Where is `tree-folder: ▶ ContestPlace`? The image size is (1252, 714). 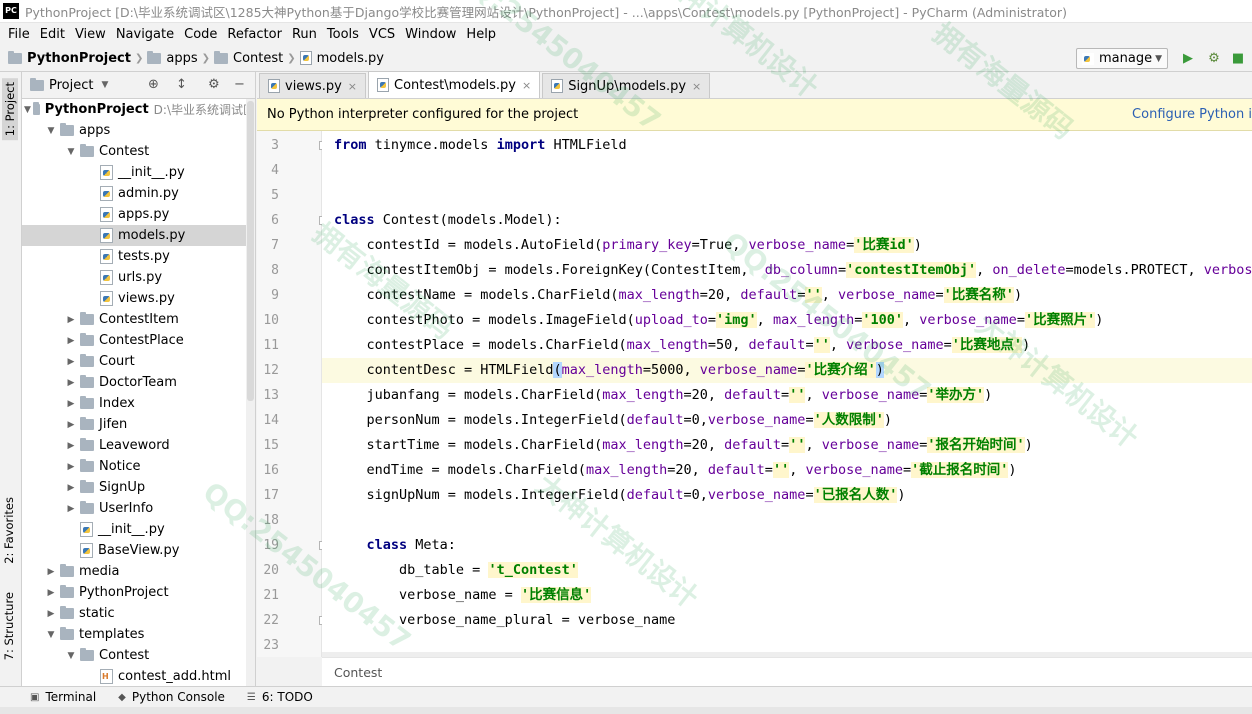 tree-folder: ▶ ContestPlace is located at coordinates (138, 340).